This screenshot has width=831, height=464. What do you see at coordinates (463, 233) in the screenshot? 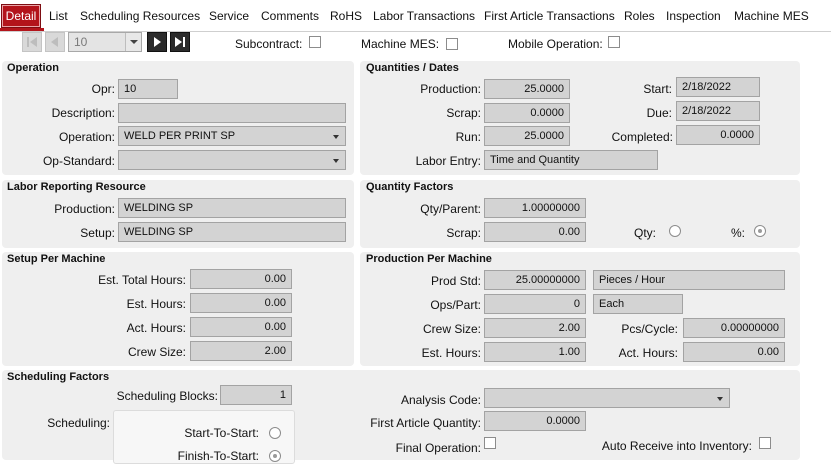
I see `qf-scrap-label: Scrap:` at bounding box center [463, 233].